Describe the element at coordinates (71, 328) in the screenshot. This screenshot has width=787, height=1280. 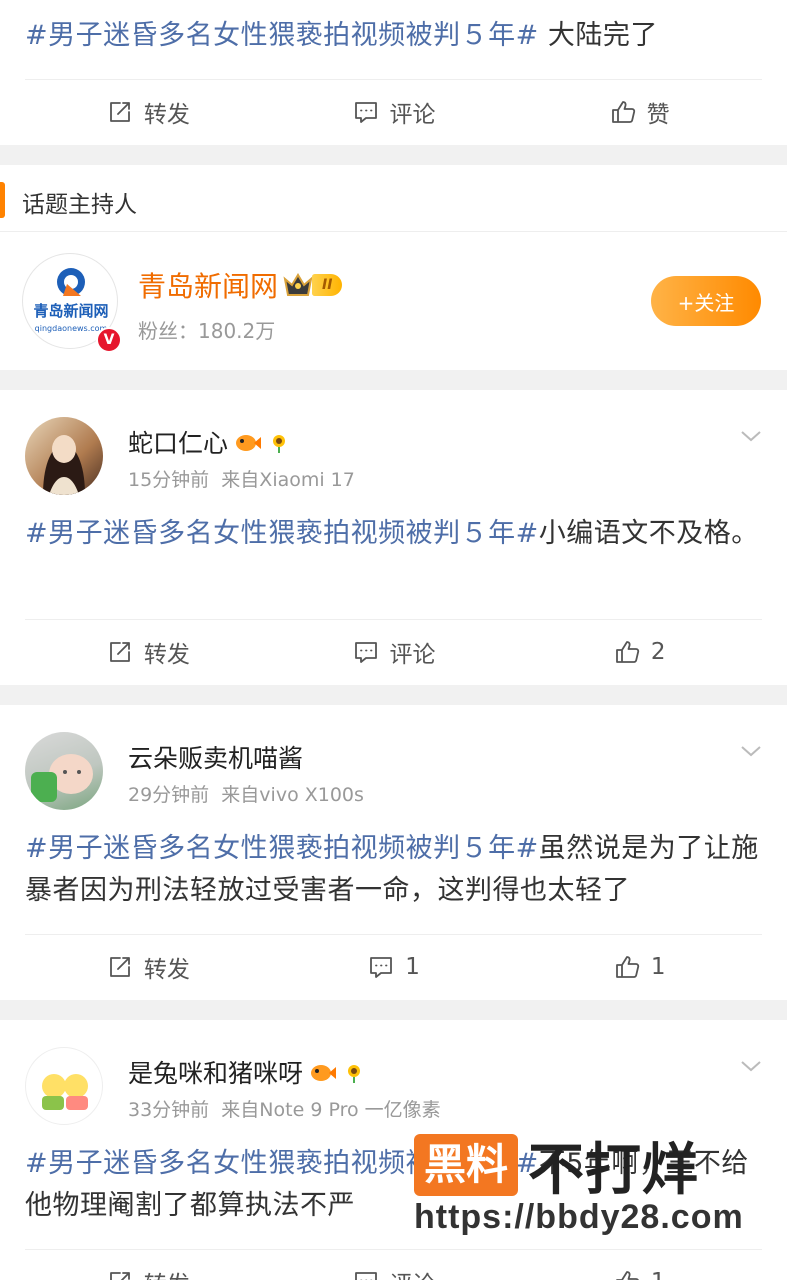
I see `svg-text: qingdaonews.com` at that location.